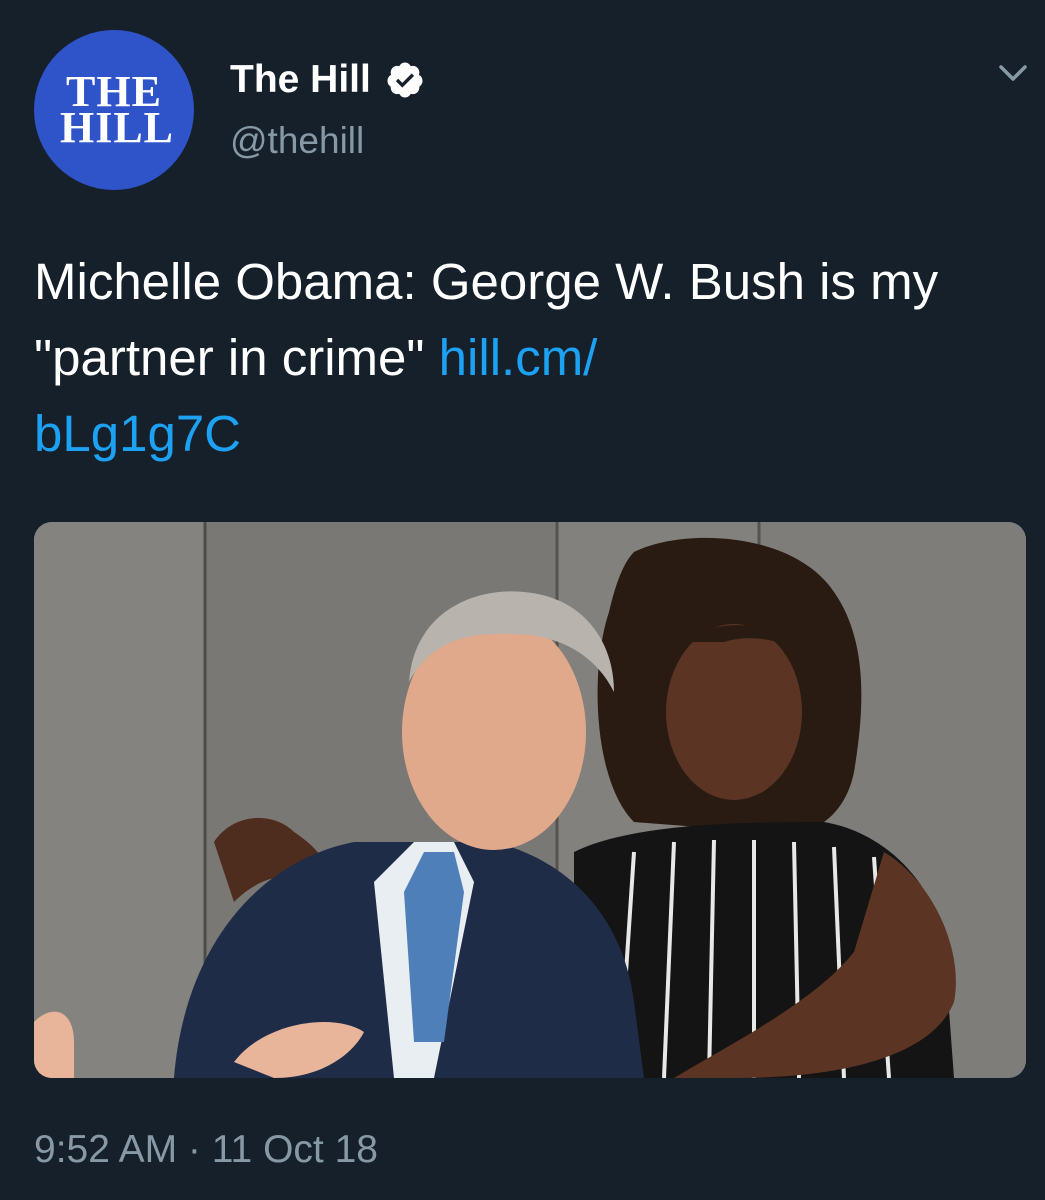 Image resolution: width=1045 pixels, height=1200 pixels. I want to click on avatar-text-line2: HILL, so click(117, 127).